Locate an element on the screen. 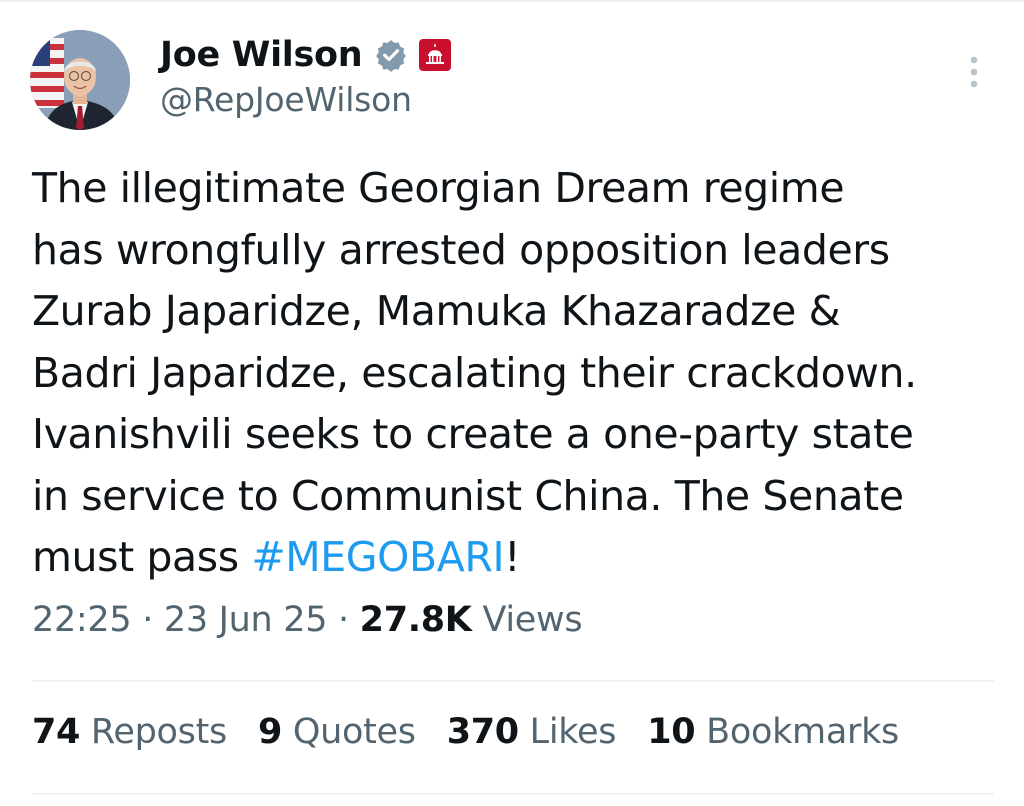 This screenshot has width=1024, height=806. tweet-time: 22:25 is located at coordinates (82, 620).